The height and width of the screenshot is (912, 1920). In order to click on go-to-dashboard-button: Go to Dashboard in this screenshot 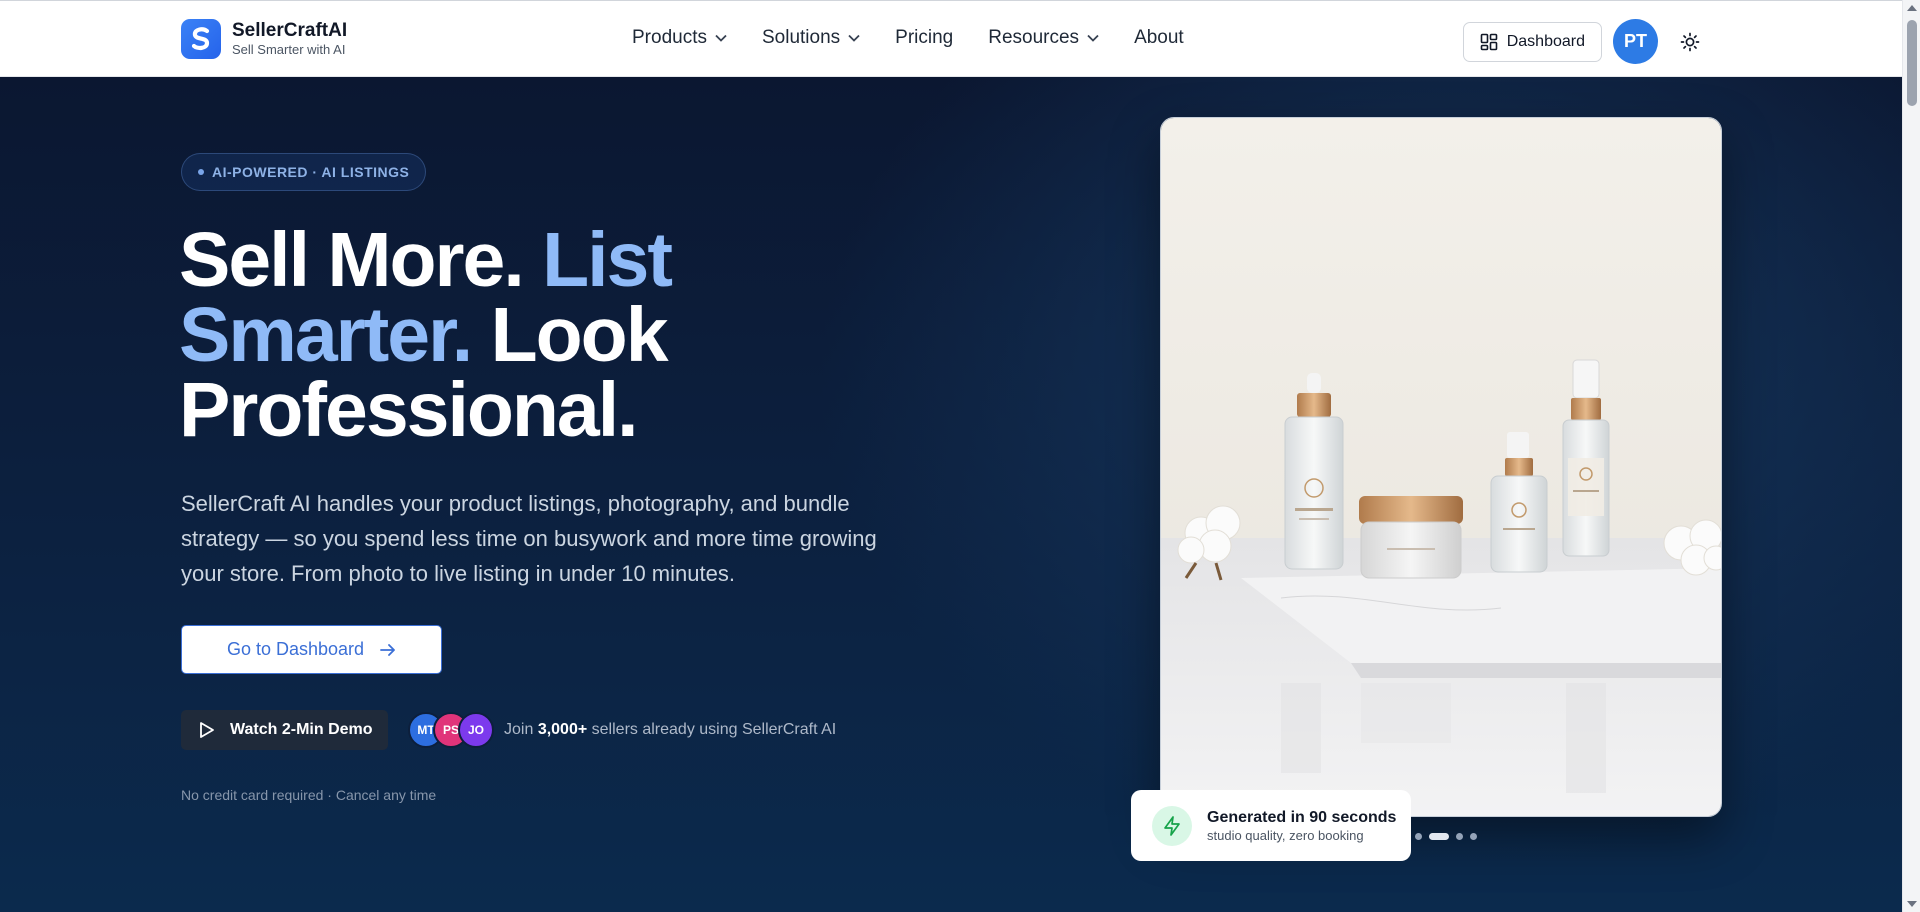, I will do `click(311, 649)`.